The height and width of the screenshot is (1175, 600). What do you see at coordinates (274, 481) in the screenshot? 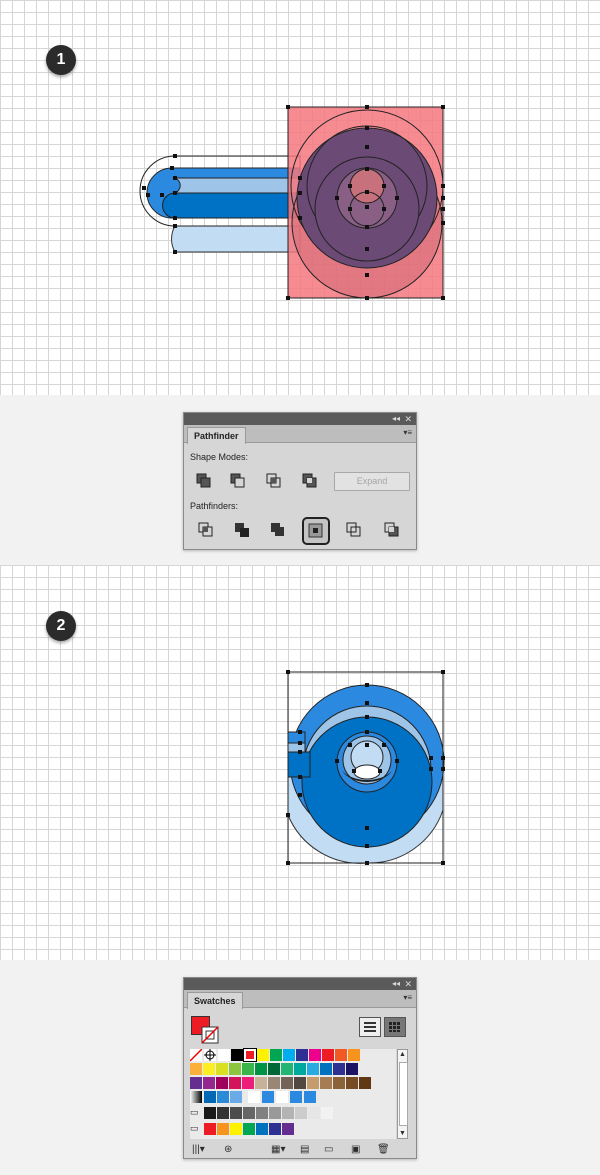
I see `intersect-icon` at bounding box center [274, 481].